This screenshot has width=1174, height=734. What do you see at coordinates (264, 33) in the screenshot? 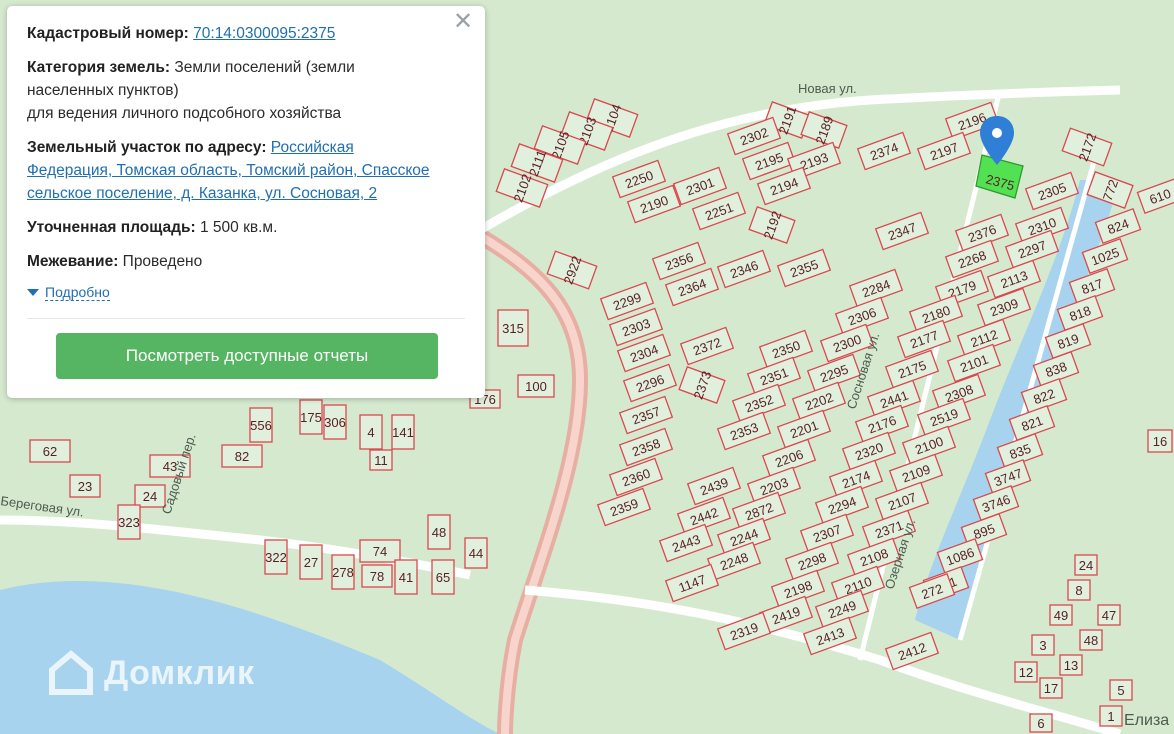
I see `cadastral-number-link: 70:14:0300095:2375` at bounding box center [264, 33].